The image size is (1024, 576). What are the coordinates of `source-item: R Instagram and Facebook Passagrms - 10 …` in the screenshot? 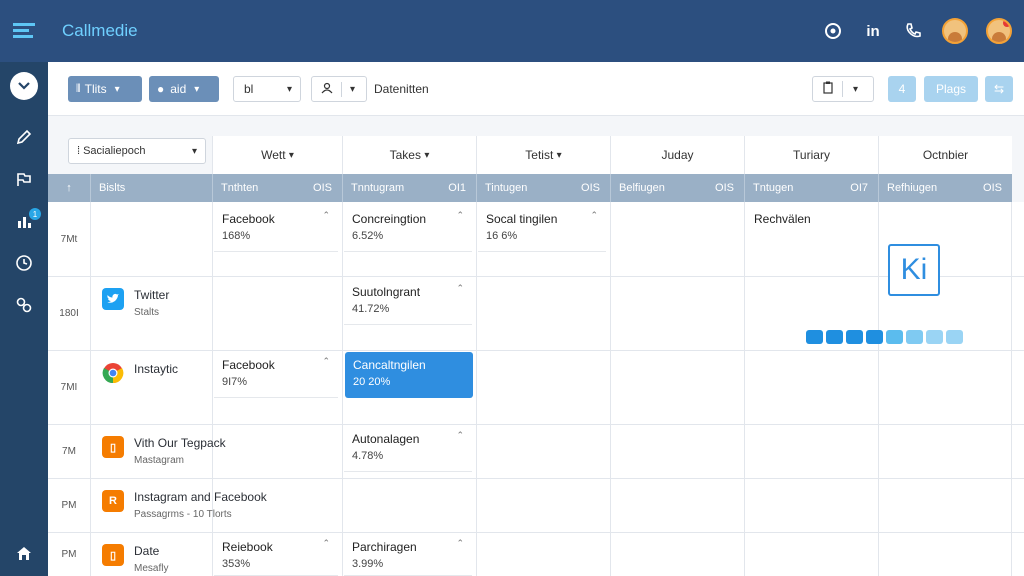 It's located at (179, 504).